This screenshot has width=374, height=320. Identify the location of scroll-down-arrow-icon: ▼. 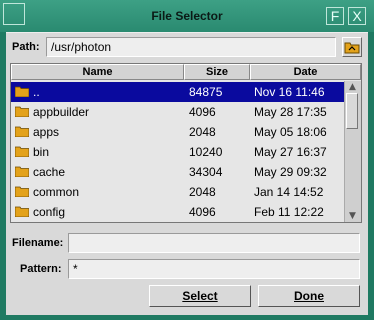
(352, 216).